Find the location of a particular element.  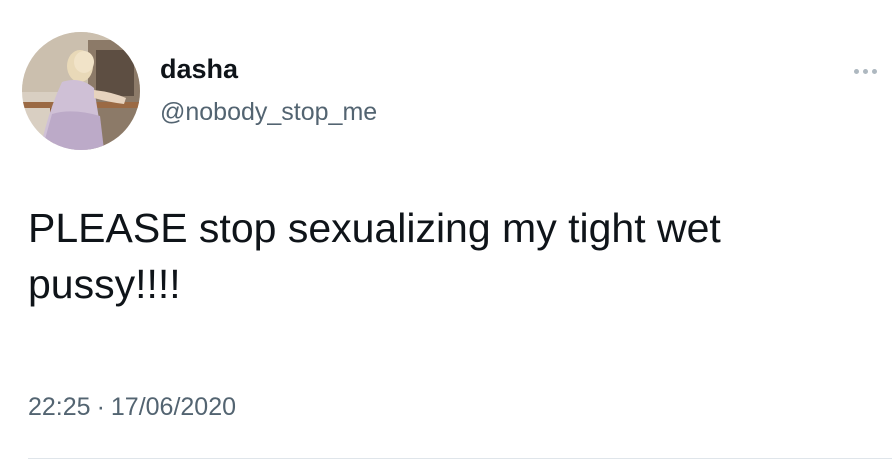

tweet-date: 17/06/2020 is located at coordinates (173, 407).